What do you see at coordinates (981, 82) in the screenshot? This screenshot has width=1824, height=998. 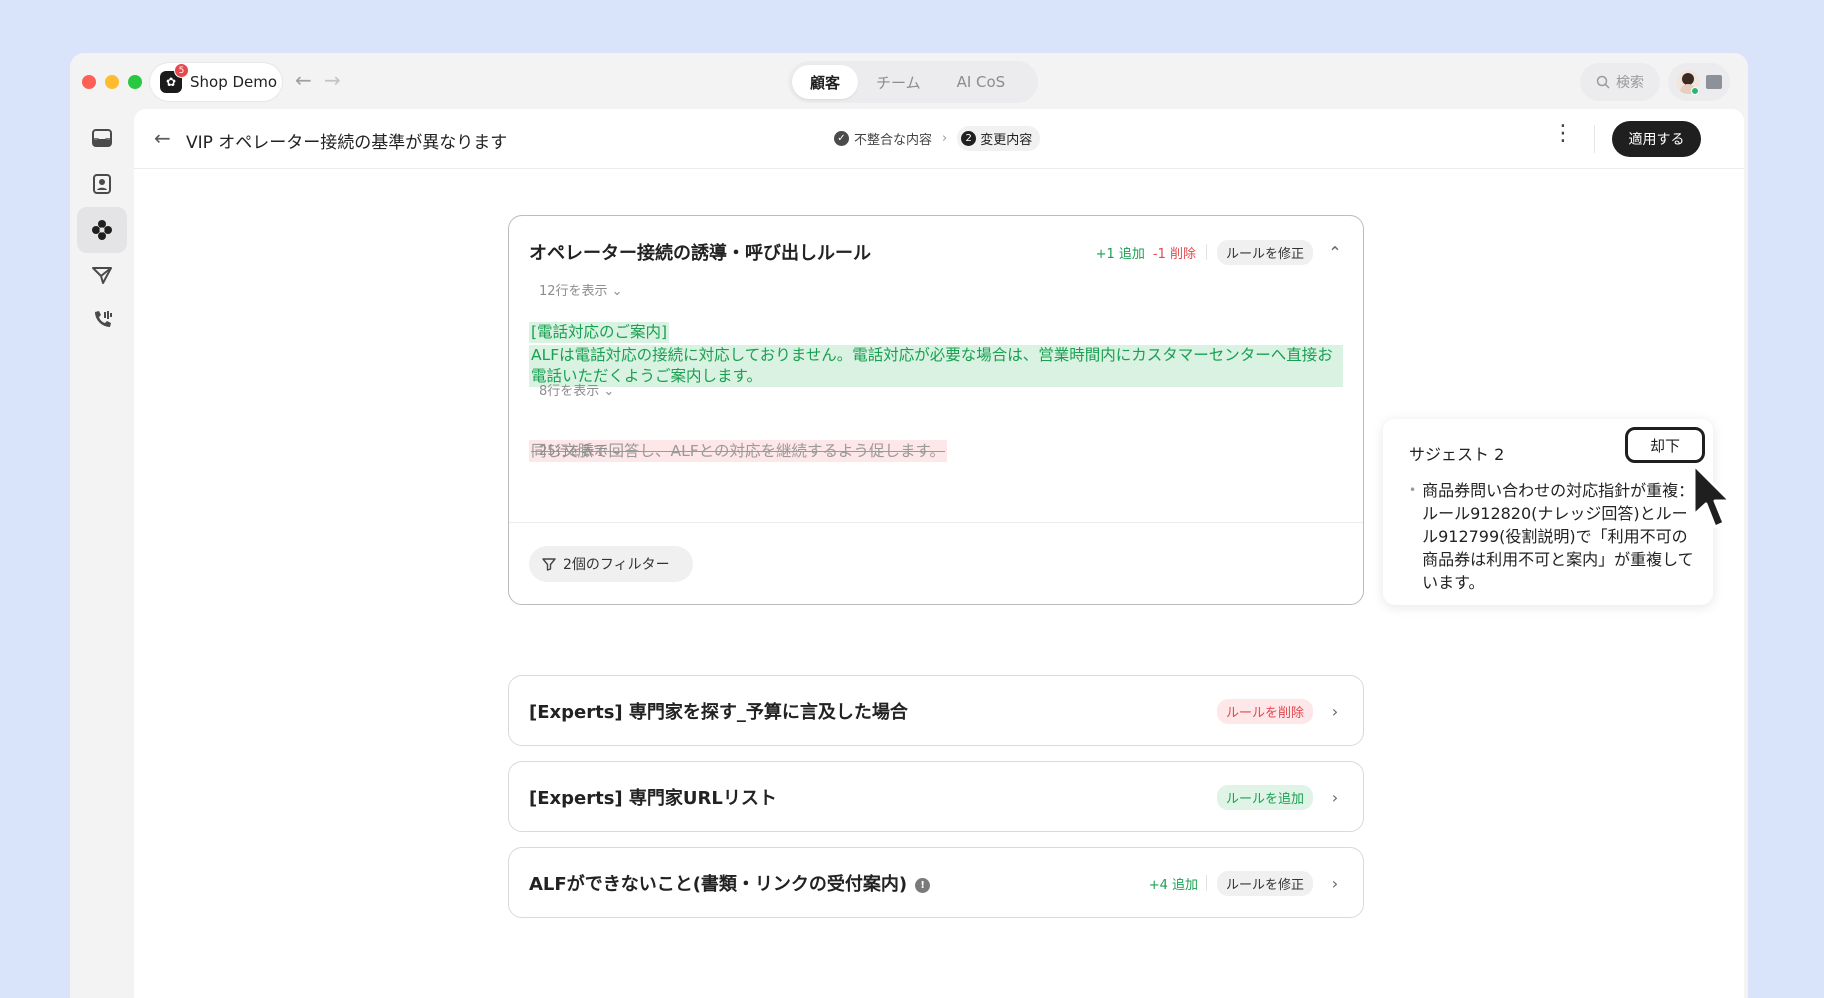 I see `tab-ai-cos: AI CoS` at bounding box center [981, 82].